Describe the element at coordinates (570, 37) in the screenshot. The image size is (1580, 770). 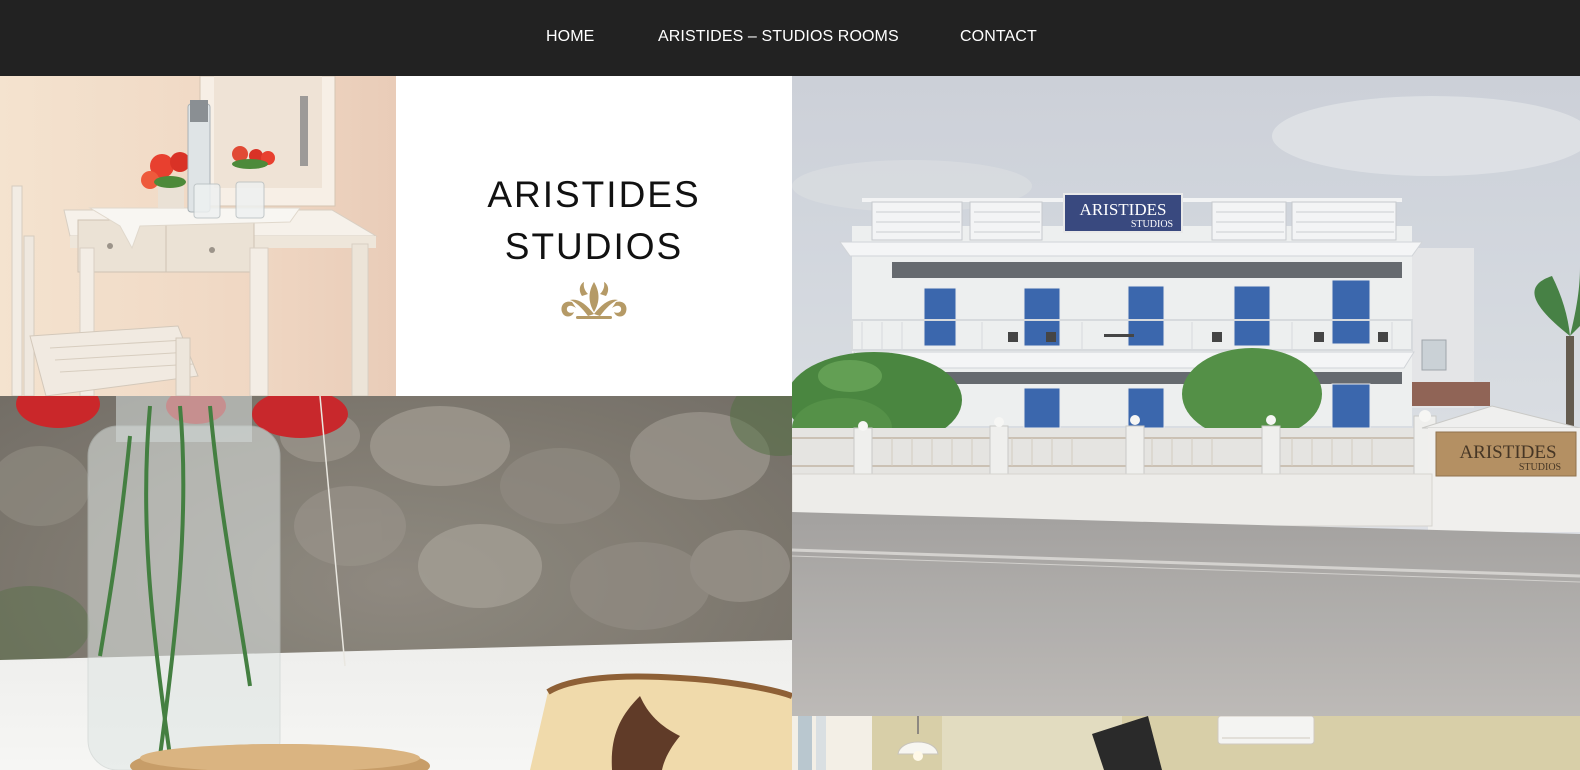
I see `nav-link-home: HOME` at that location.